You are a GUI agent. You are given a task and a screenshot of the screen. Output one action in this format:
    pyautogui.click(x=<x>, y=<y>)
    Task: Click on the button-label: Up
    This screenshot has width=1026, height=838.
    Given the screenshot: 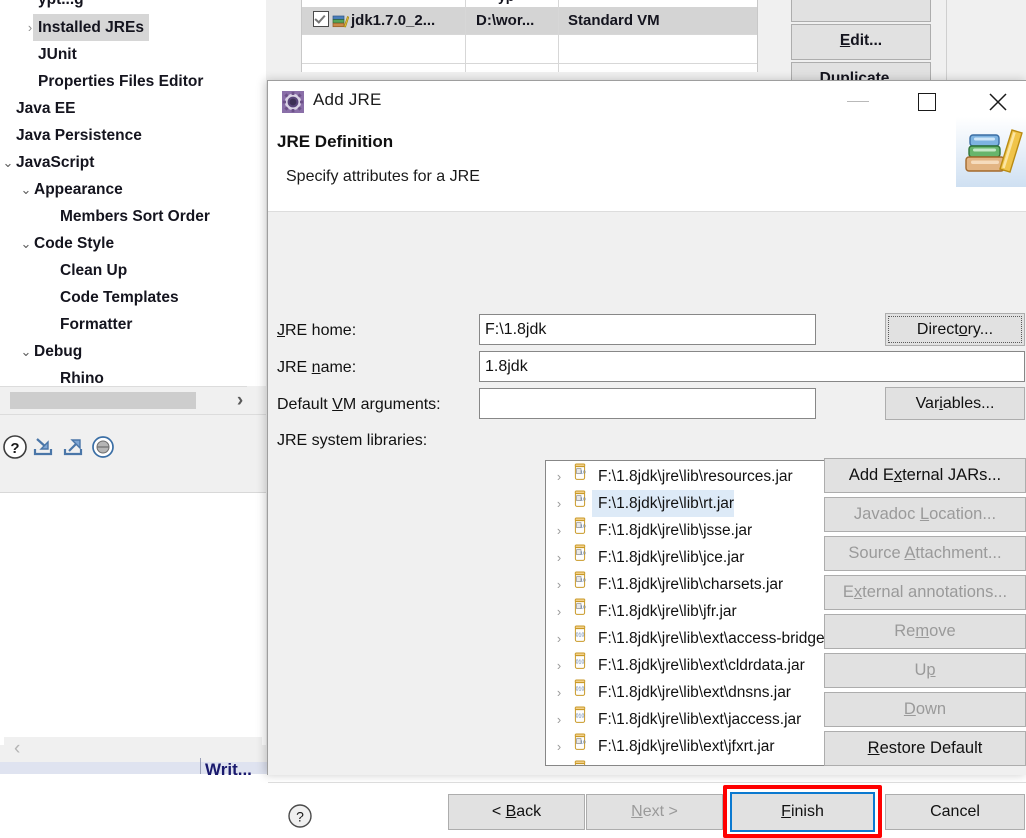 What is the action you would take?
    pyautogui.click(x=925, y=670)
    